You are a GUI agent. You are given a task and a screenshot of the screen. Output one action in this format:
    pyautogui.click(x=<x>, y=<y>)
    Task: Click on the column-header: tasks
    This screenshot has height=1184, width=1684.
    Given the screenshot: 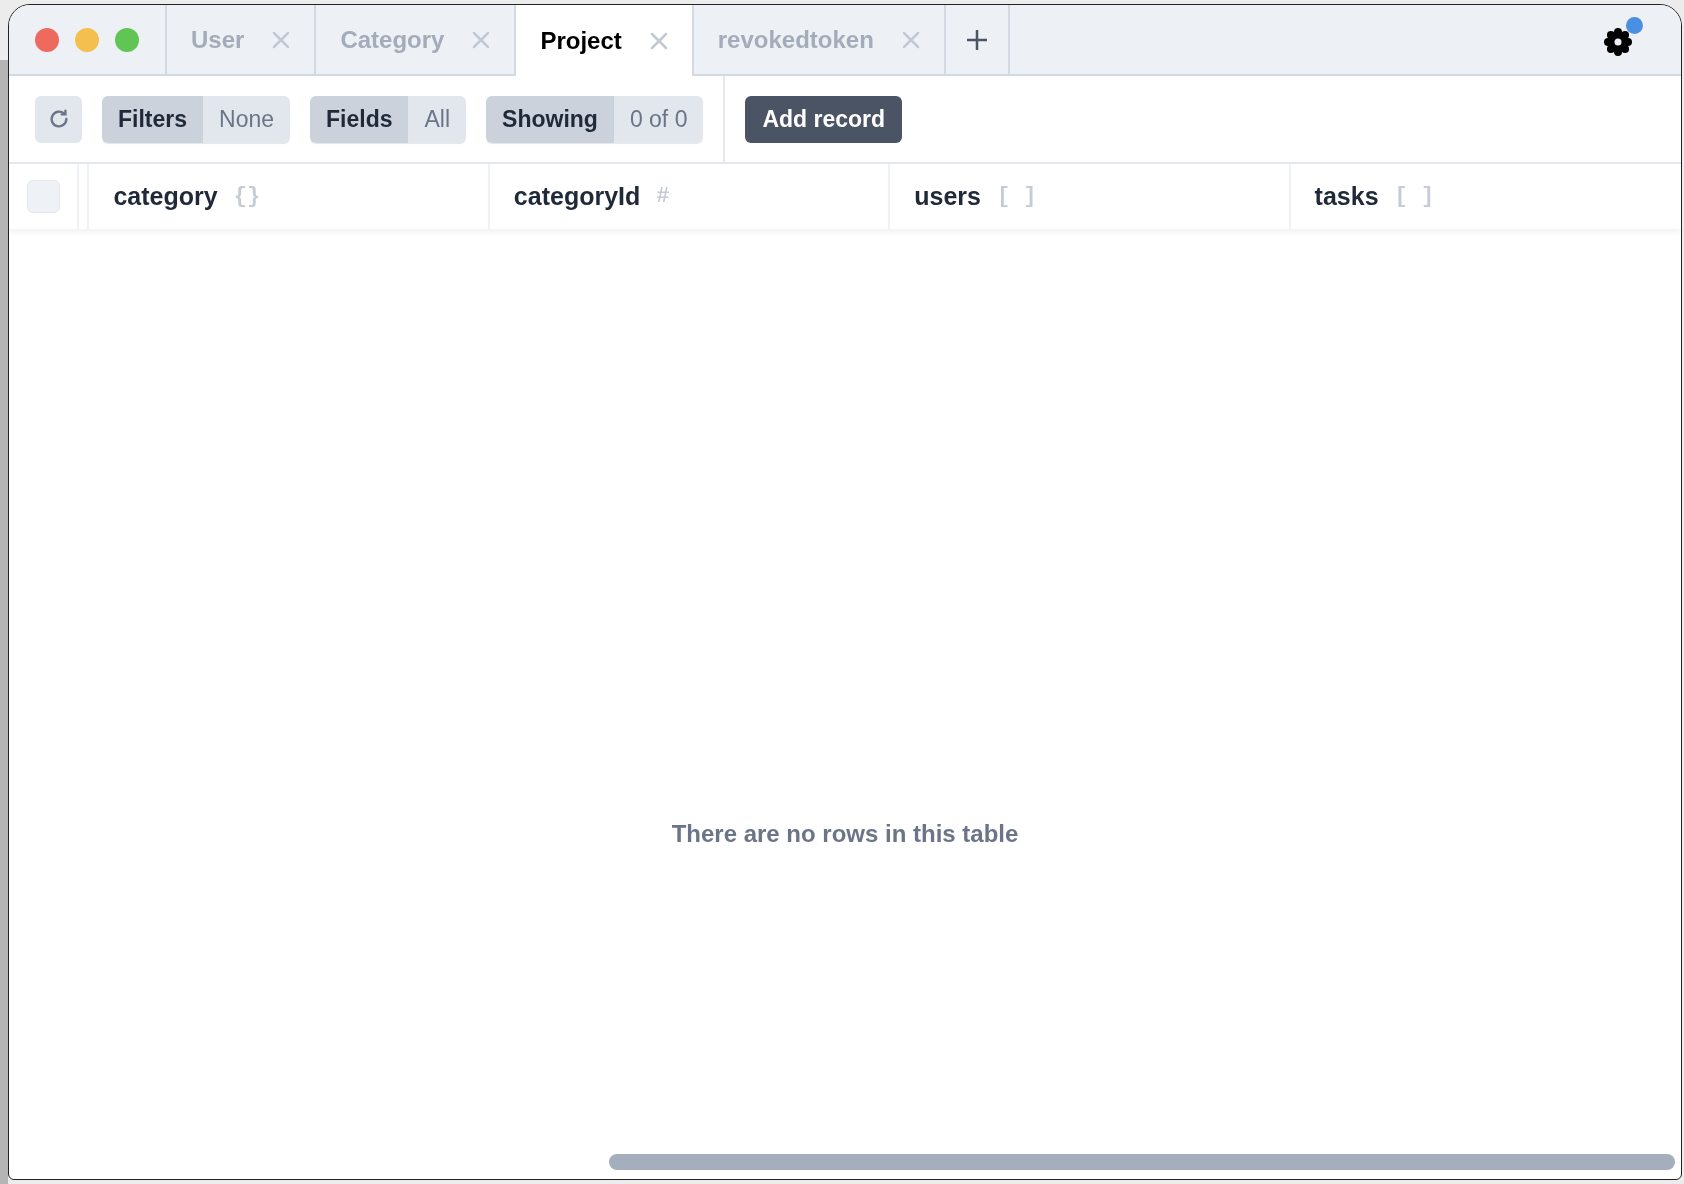 What is the action you would take?
    pyautogui.click(x=1346, y=196)
    